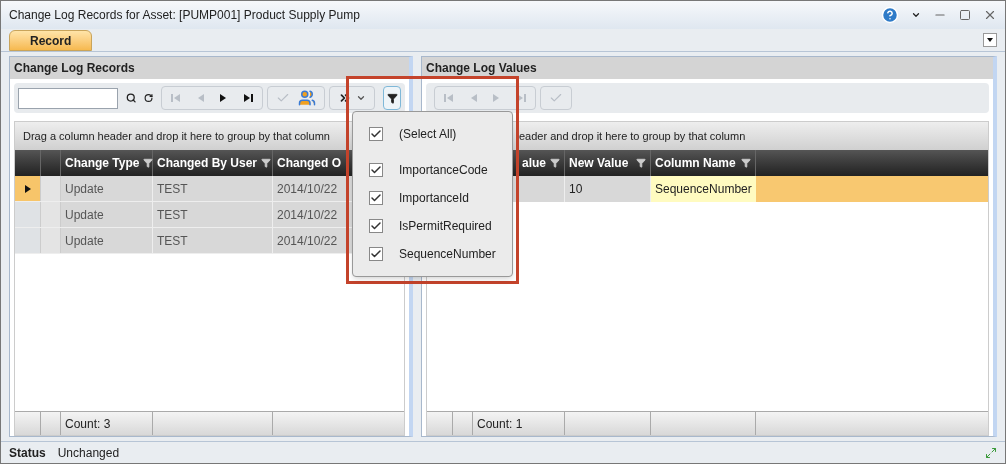 The width and height of the screenshot is (1006, 464). Describe the element at coordinates (428, 134) in the screenshot. I see `filter-option: (Select All)` at that location.